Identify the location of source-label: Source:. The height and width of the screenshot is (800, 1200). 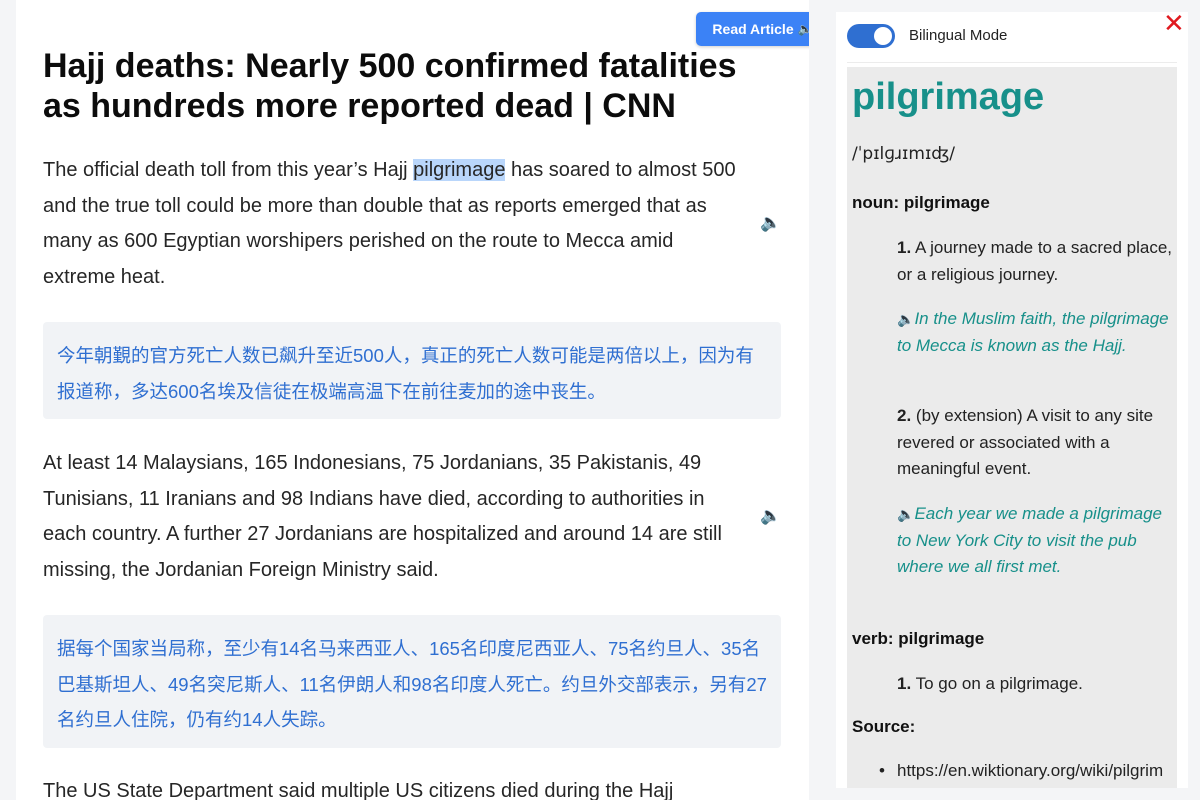
(884, 726).